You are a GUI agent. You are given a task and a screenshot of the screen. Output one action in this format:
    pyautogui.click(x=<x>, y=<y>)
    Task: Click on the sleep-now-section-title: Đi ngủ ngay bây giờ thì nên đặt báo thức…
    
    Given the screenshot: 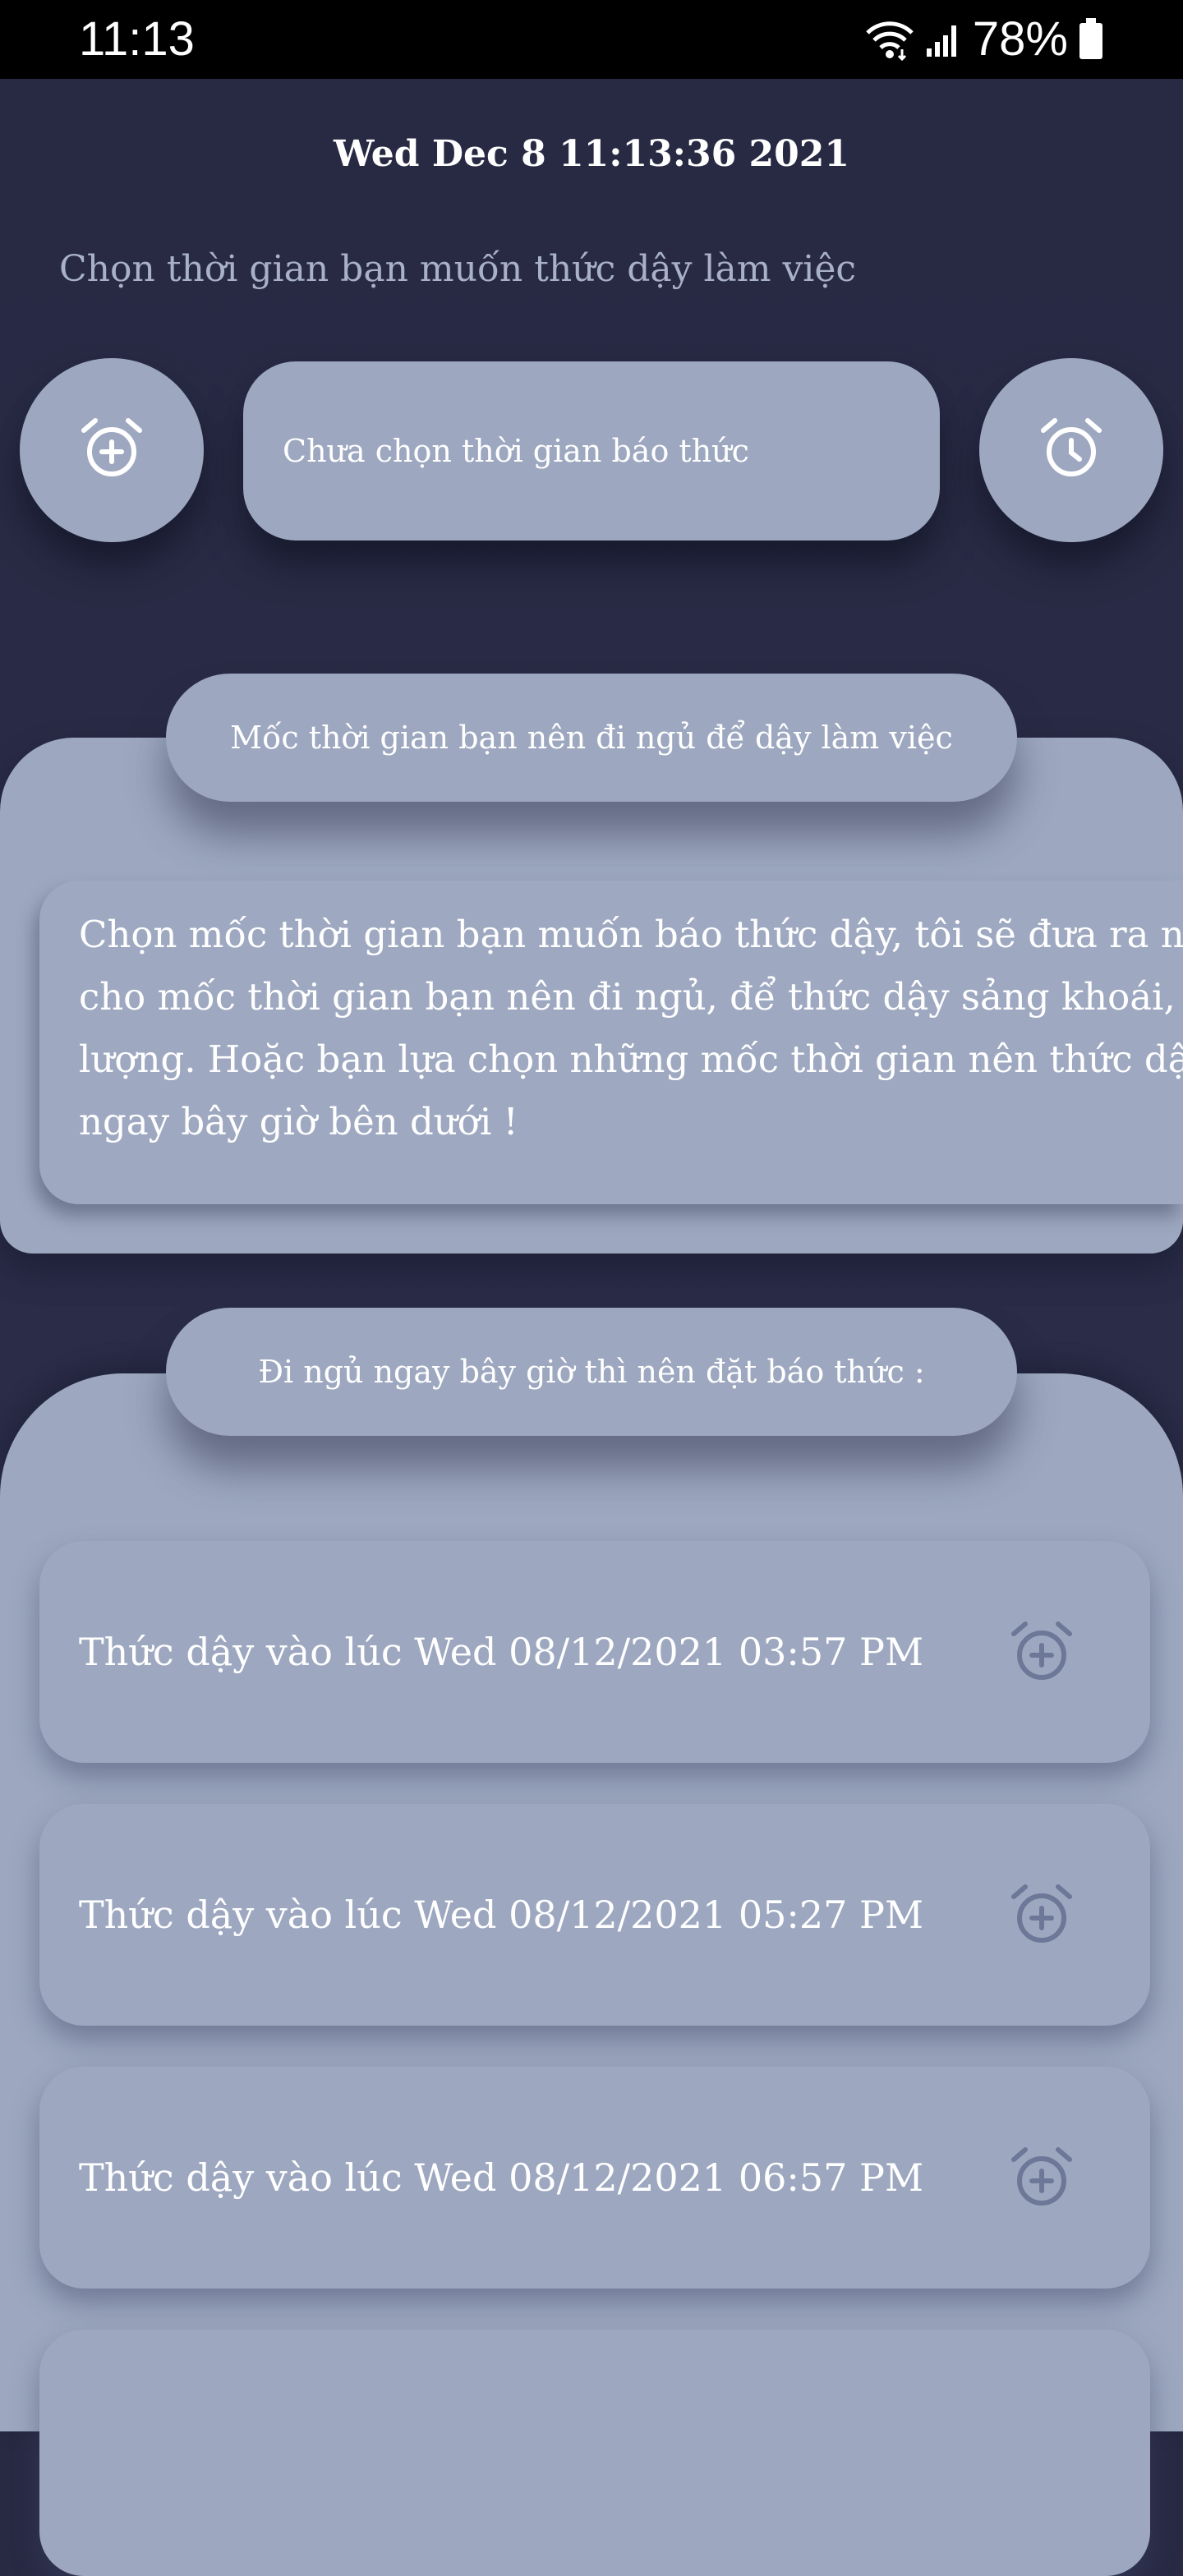 What is the action you would take?
    pyautogui.click(x=591, y=1372)
    